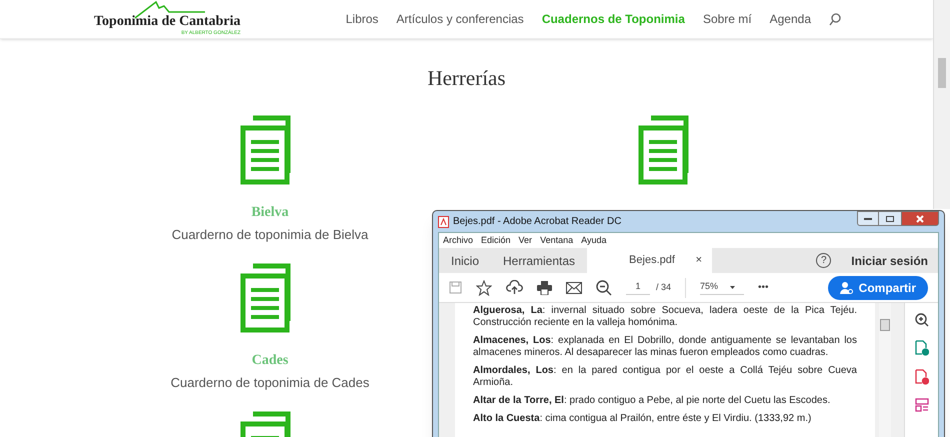 This screenshot has width=950, height=437. I want to click on pdf-file-icon, so click(443, 222).